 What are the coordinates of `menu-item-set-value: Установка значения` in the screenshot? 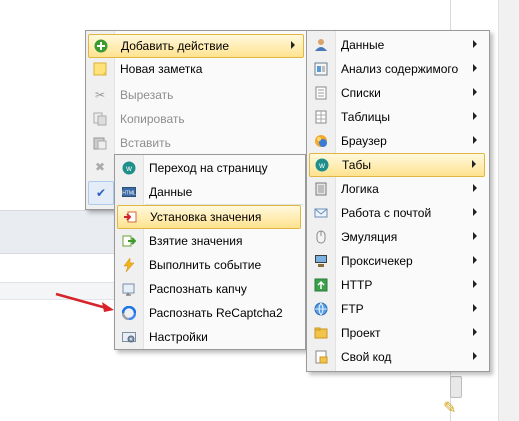 It's located at (209, 217).